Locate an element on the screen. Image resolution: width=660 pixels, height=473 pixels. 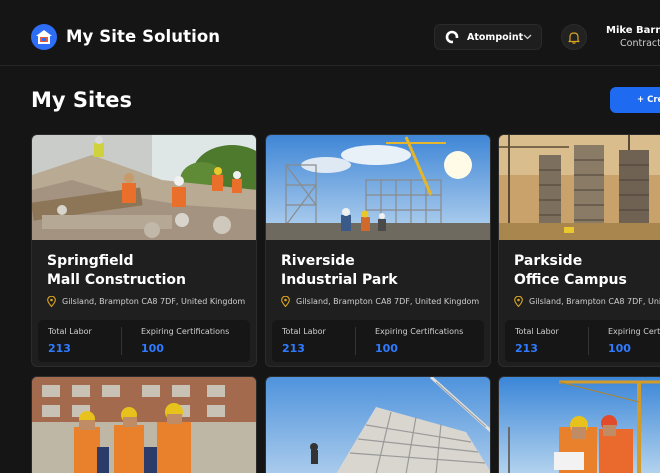
site-name-line1: Riverside is located at coordinates (318, 261).